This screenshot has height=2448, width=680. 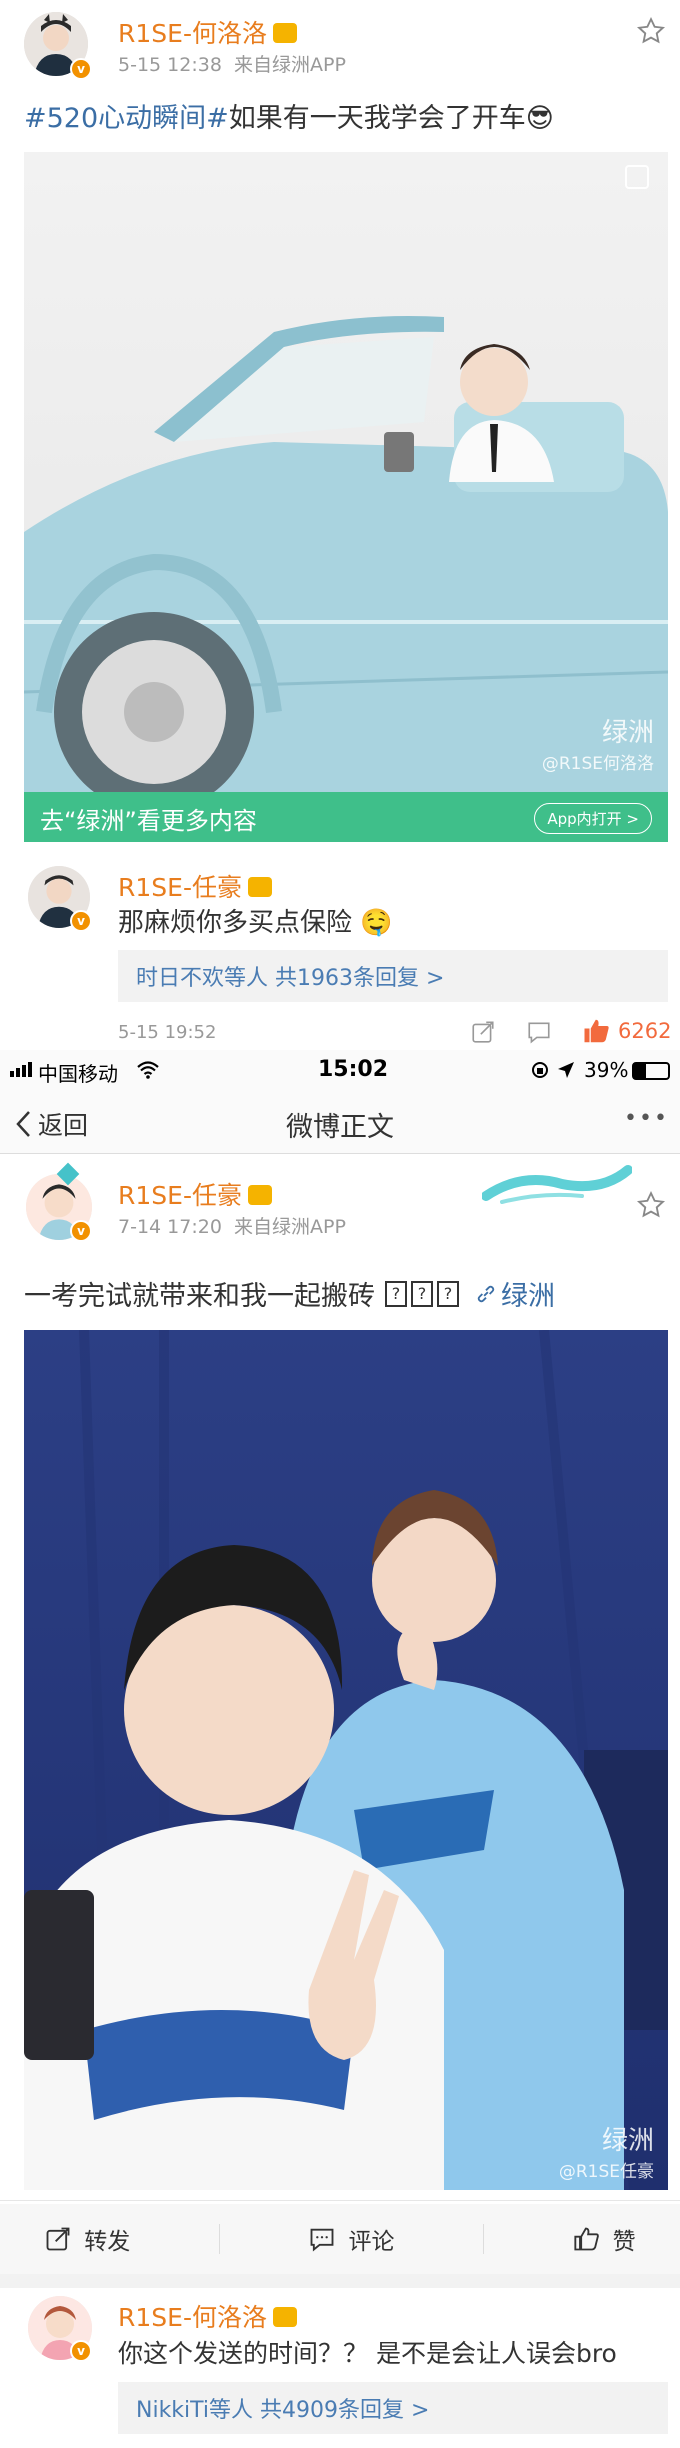 What do you see at coordinates (645, 1031) in the screenshot?
I see `like-count: 6262` at bounding box center [645, 1031].